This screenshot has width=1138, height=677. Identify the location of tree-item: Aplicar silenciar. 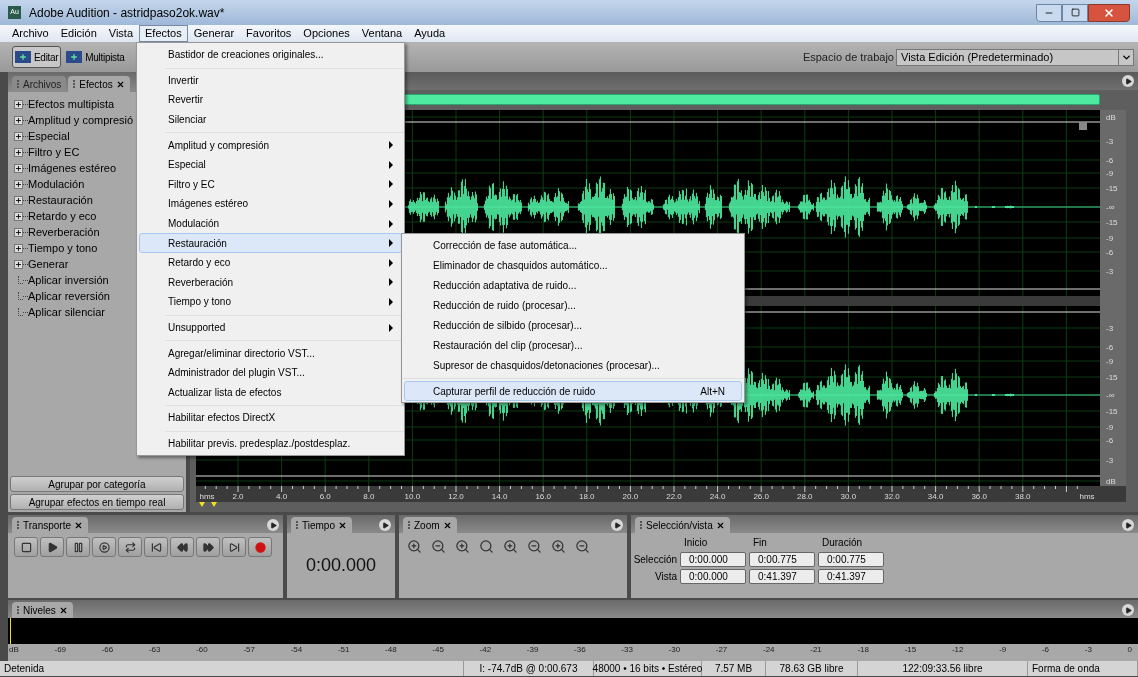
(67, 312).